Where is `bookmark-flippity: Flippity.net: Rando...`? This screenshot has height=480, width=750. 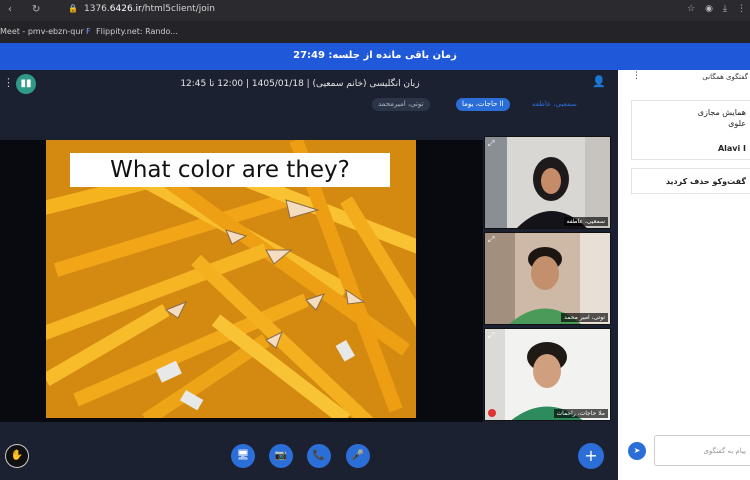 bookmark-flippity: Flippity.net: Rando... is located at coordinates (137, 31).